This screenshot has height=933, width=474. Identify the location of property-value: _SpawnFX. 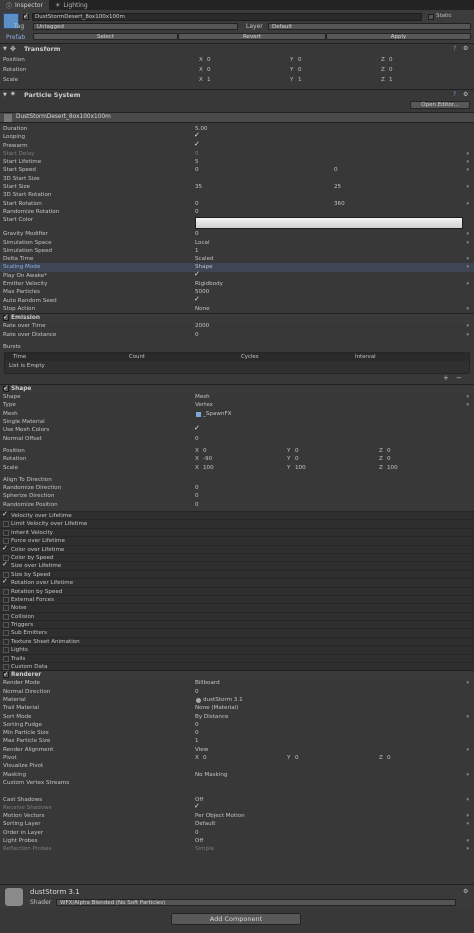
(217, 414).